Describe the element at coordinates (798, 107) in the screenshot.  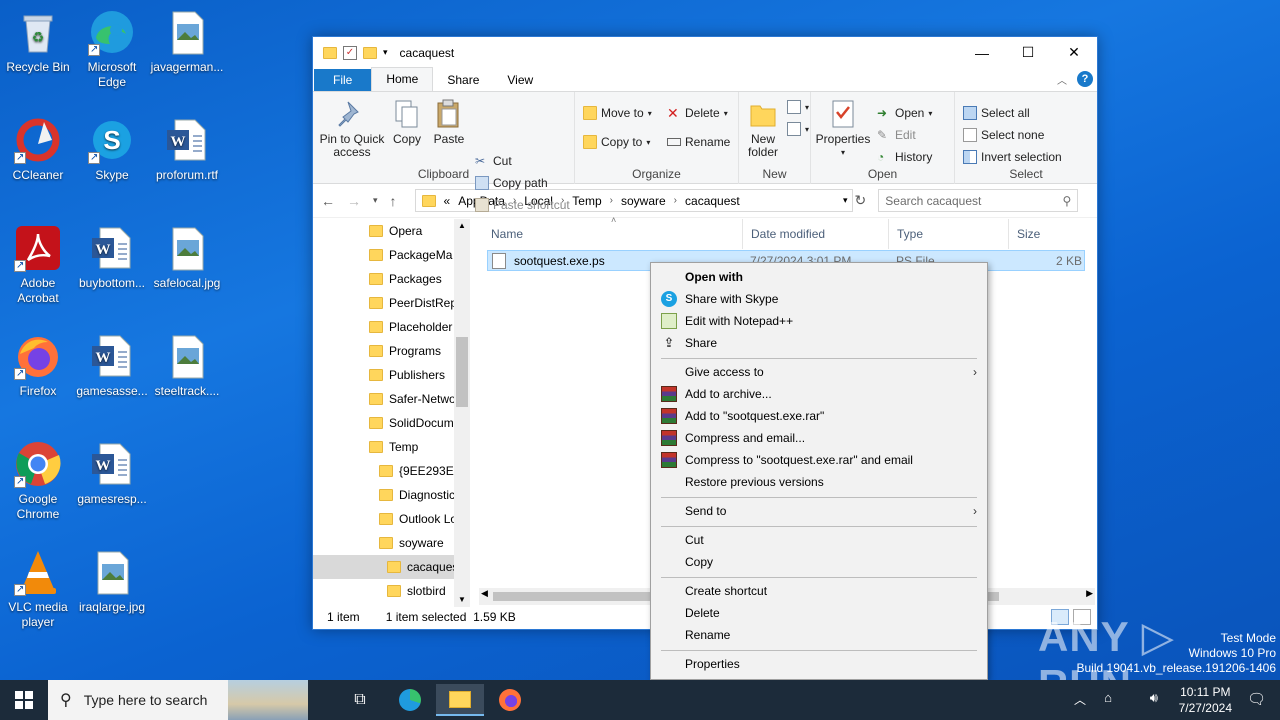
I see `new-item-button: ▾` at that location.